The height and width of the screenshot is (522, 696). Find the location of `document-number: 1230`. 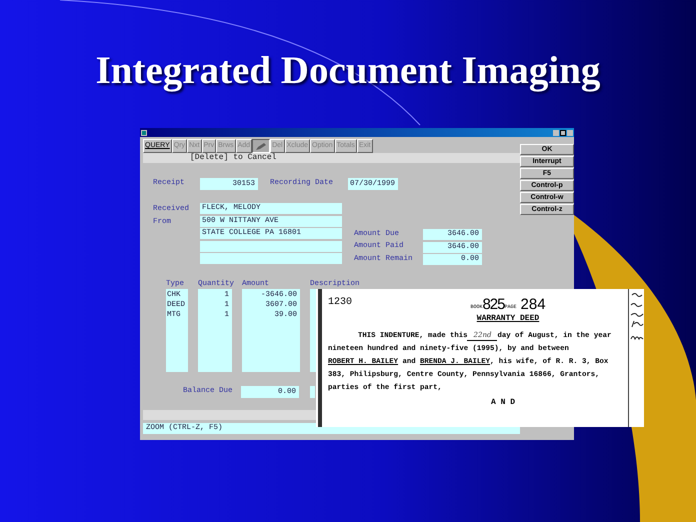

document-number: 1230 is located at coordinates (340, 303).